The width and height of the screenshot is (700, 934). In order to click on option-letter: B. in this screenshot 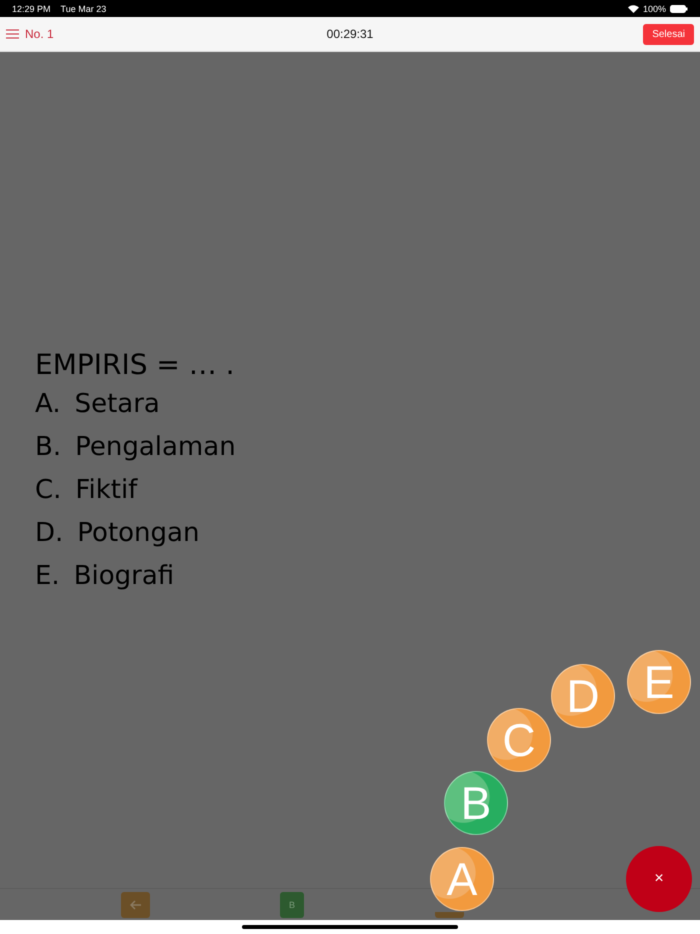, I will do `click(48, 448)`.